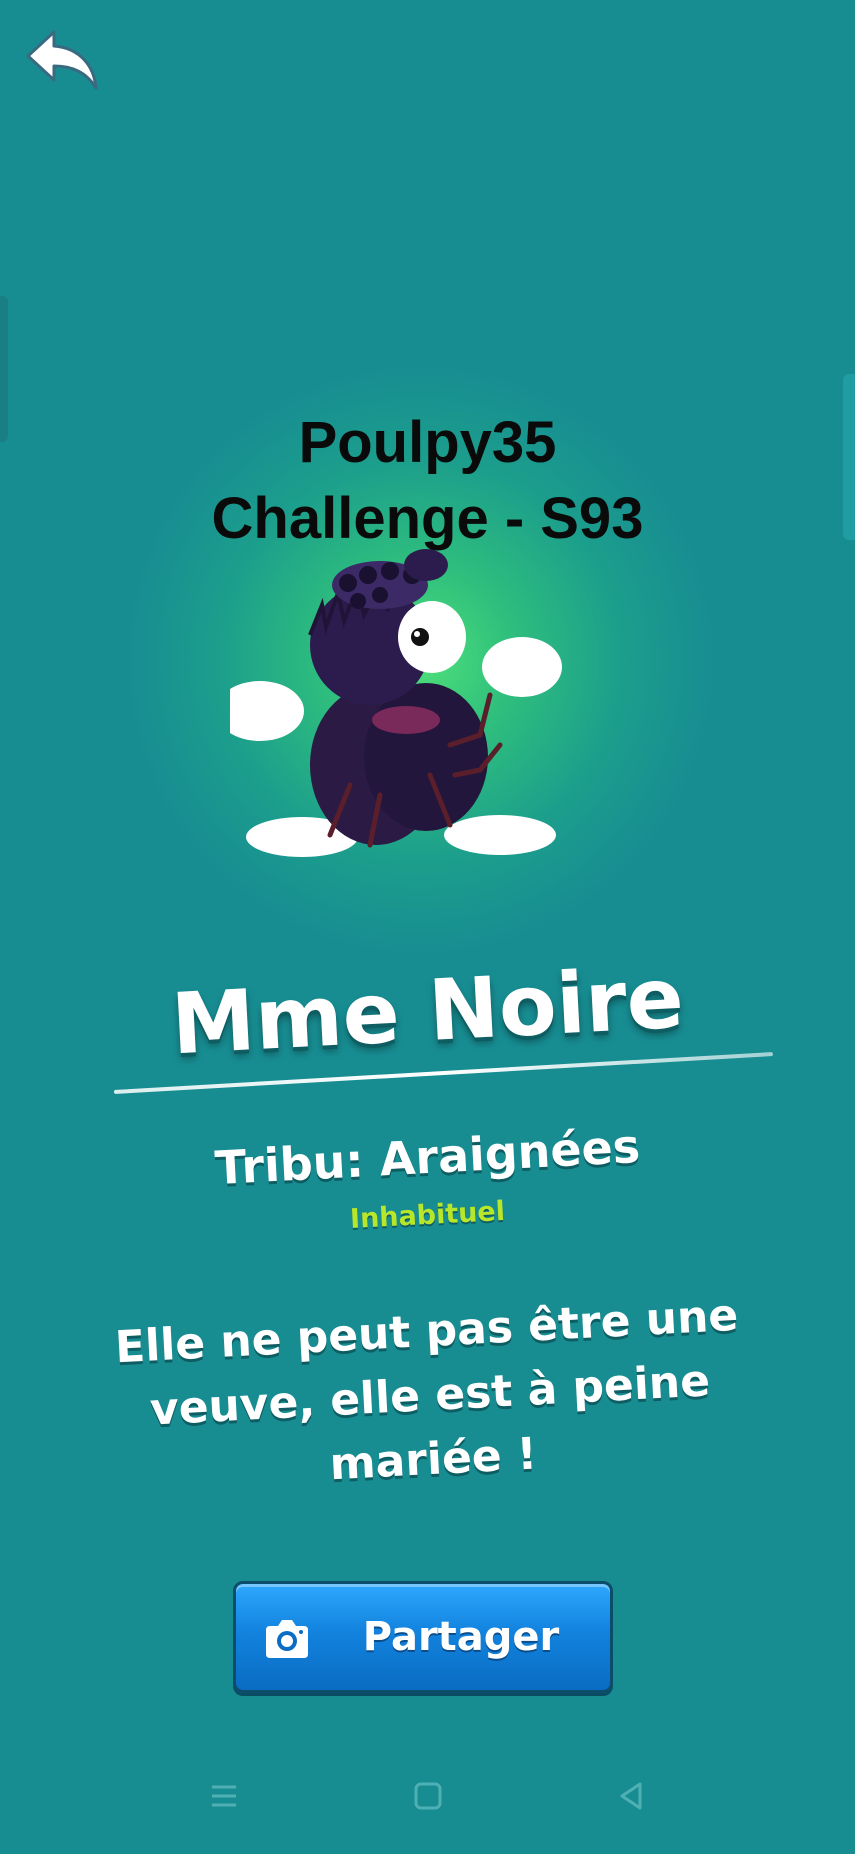  Describe the element at coordinates (427, 518) in the screenshot. I see `challenge-title: Challenge - S93` at that location.